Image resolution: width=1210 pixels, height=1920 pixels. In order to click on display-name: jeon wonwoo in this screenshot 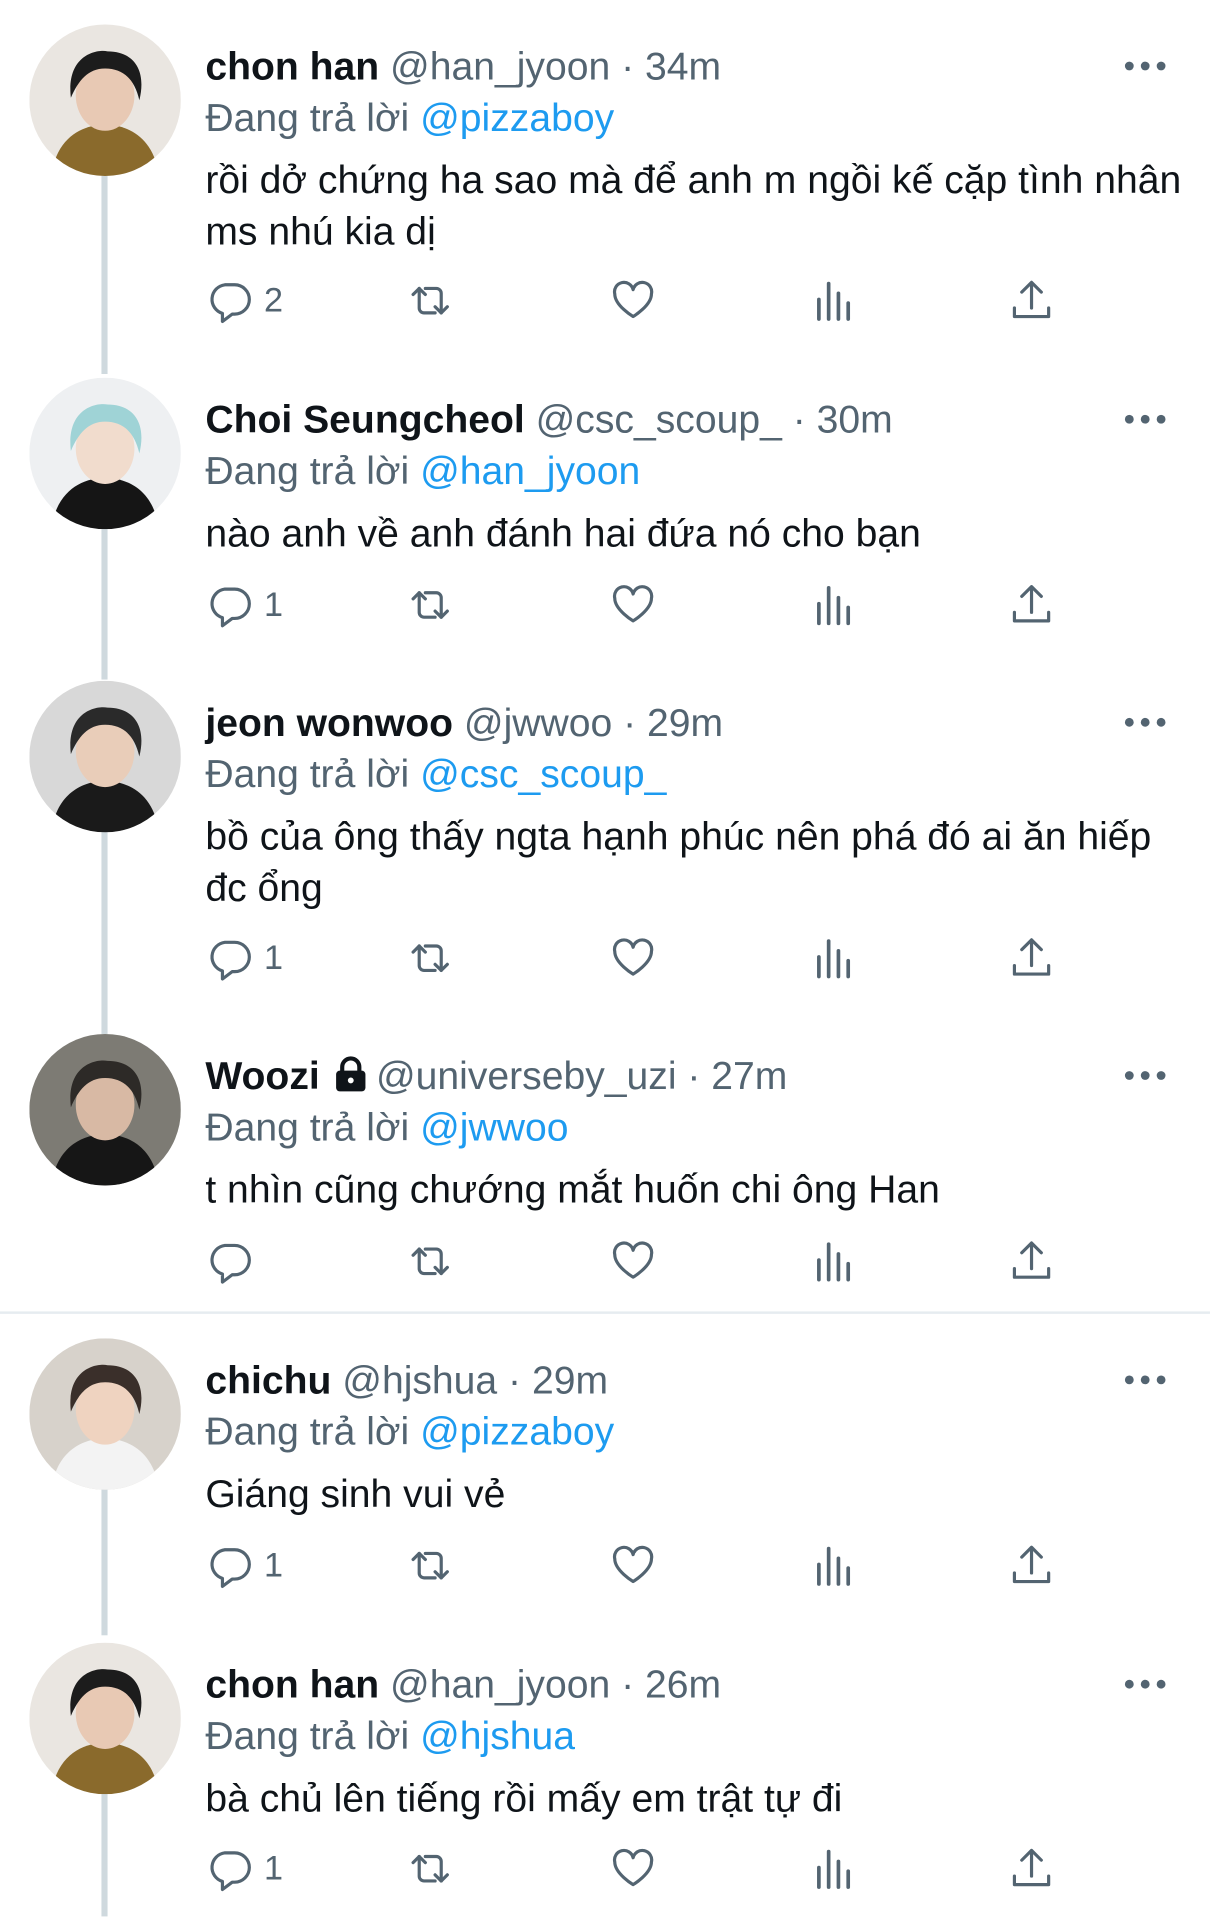, I will do `click(329, 722)`.